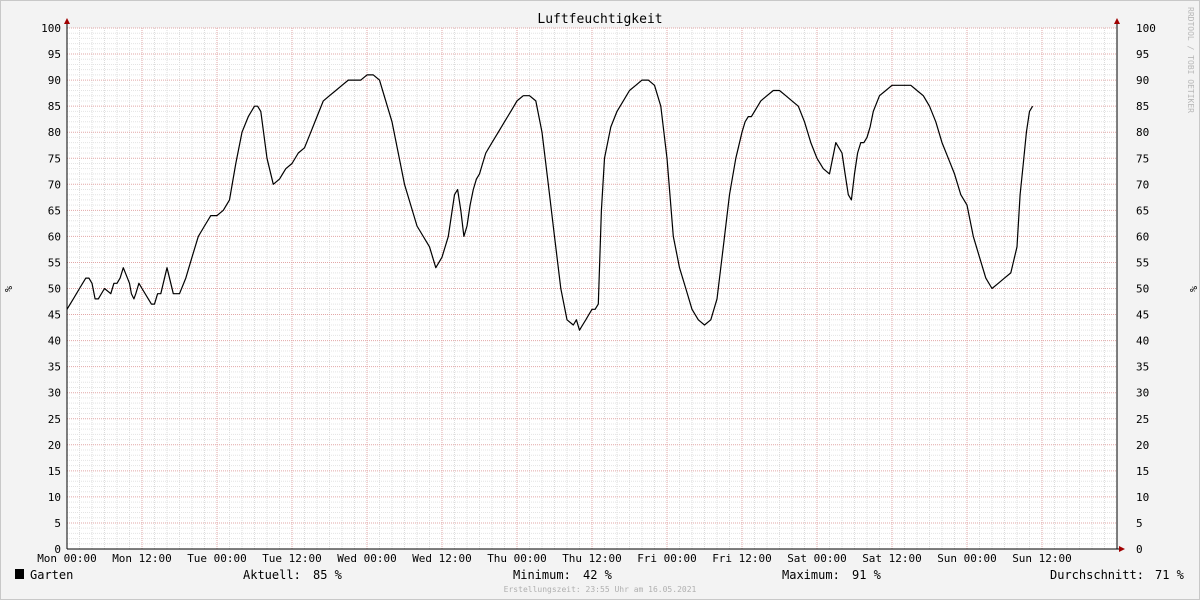 The height and width of the screenshot is (600, 1200). Describe the element at coordinates (1142, 289) in the screenshot. I see `y-tick-label-right: 50` at that location.